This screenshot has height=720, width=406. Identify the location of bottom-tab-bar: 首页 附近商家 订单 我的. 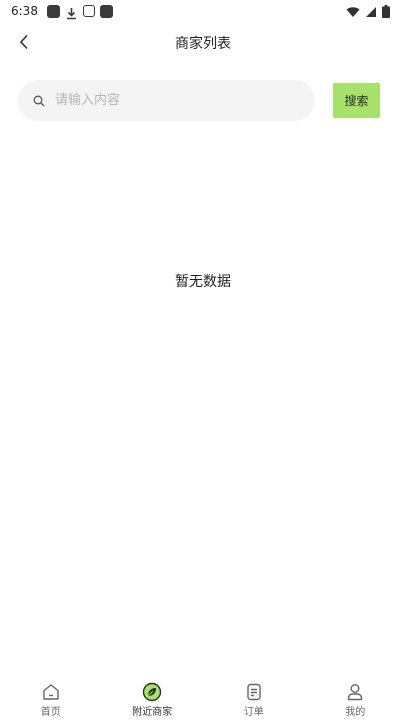
(203, 697).